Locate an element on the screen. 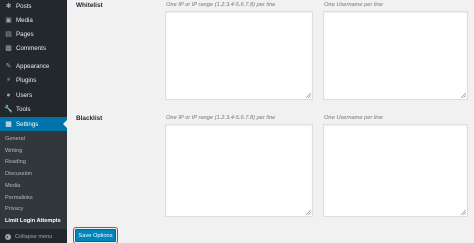 The height and width of the screenshot is (243, 474). menu-item-plugins: ⚡ Plugins is located at coordinates (33, 80).